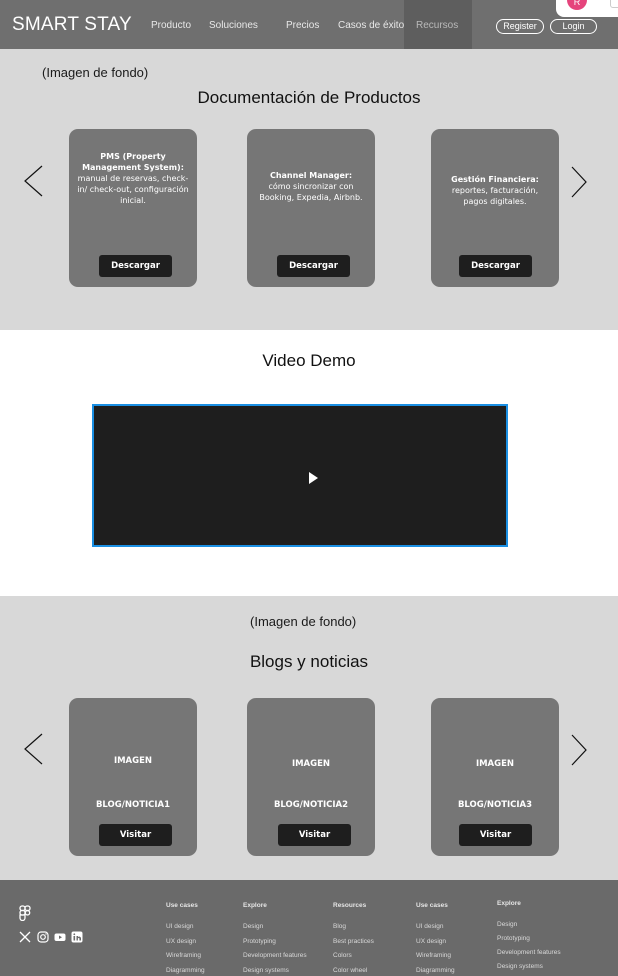 This screenshot has width=618, height=976. What do you see at coordinates (72, 25) in the screenshot?
I see `brand-logo: SMART STAY` at bounding box center [72, 25].